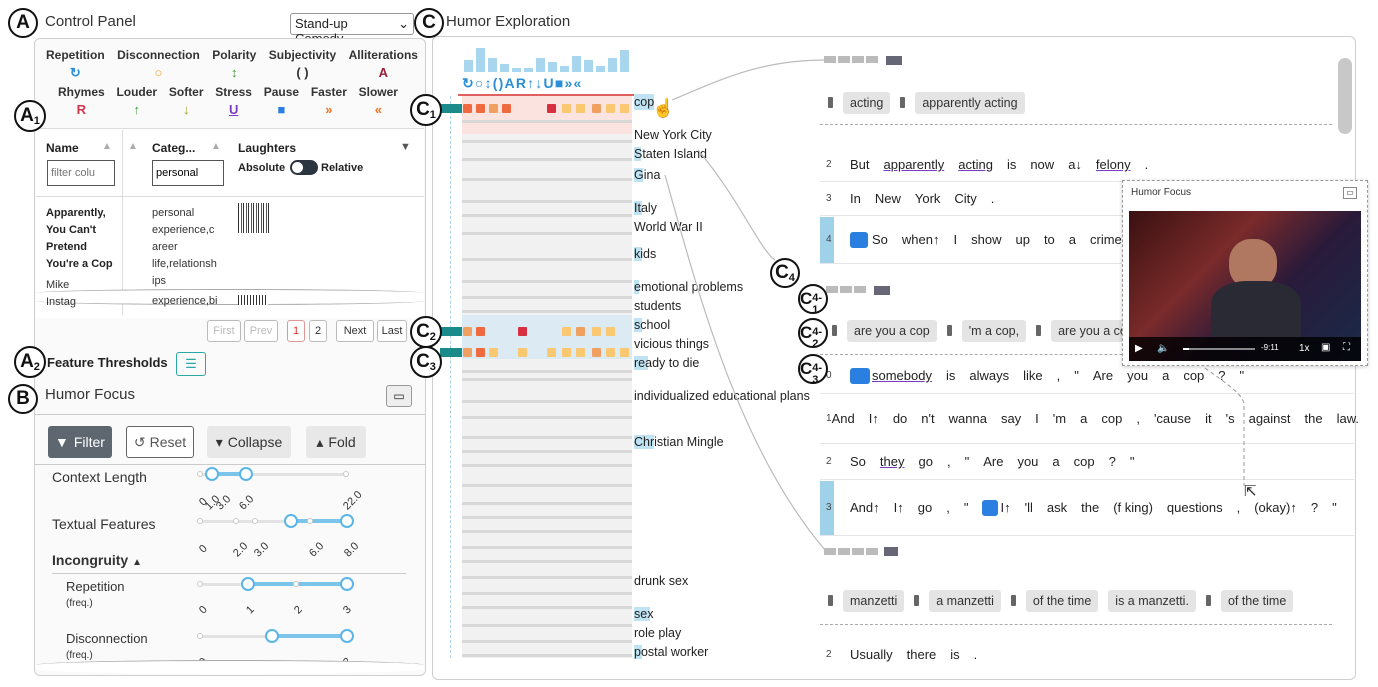 This screenshot has height=687, width=1378. What do you see at coordinates (81, 101) in the screenshot?
I see `feature-rhymes: Rhymes R` at bounding box center [81, 101].